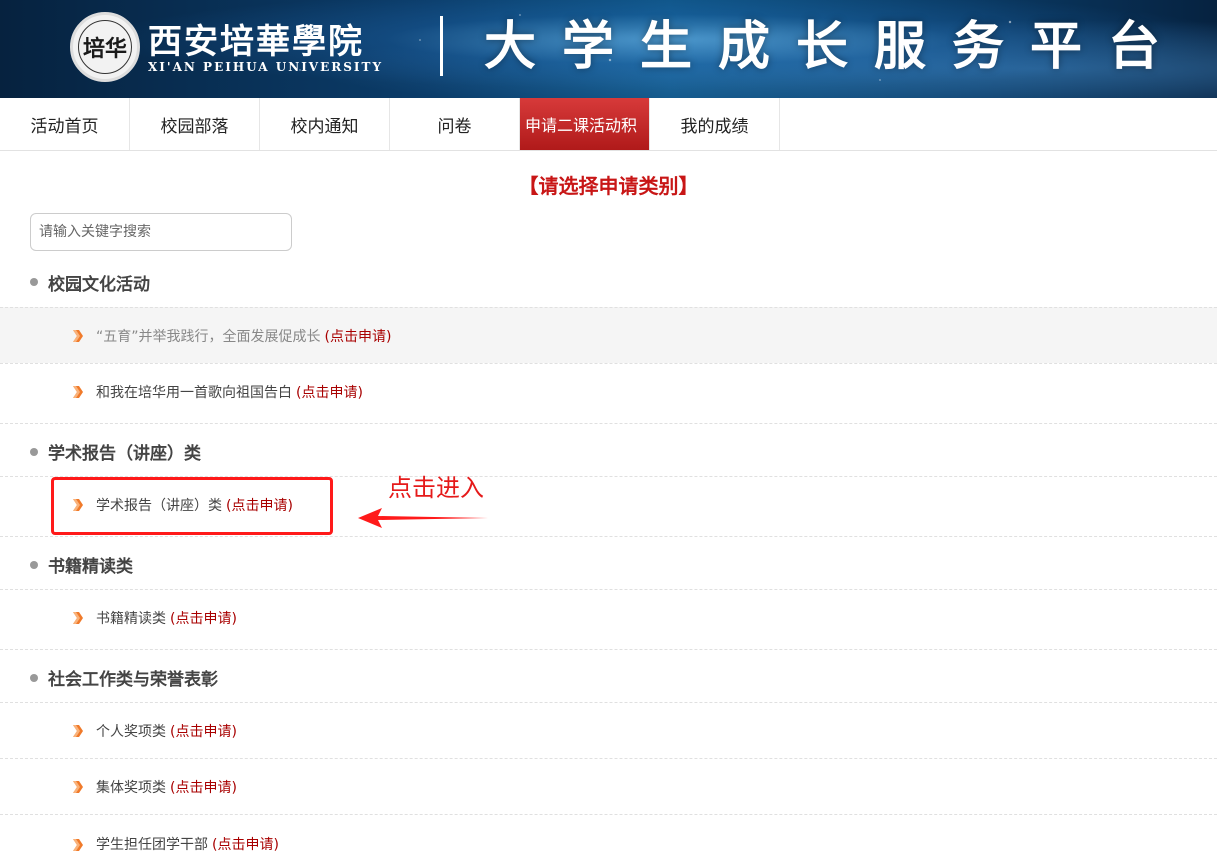  What do you see at coordinates (608, 186) in the screenshot?
I see `page-title: 【请选择申请类别】` at bounding box center [608, 186].